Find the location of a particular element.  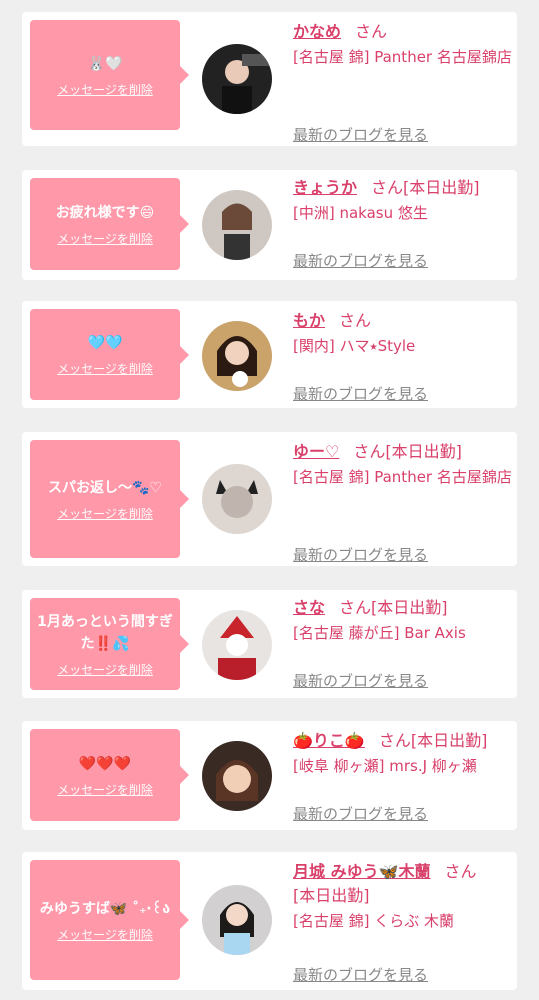

message-bubble: 1月あっという間すぎた‼️💦 メッセージを削除 is located at coordinates (109, 644).